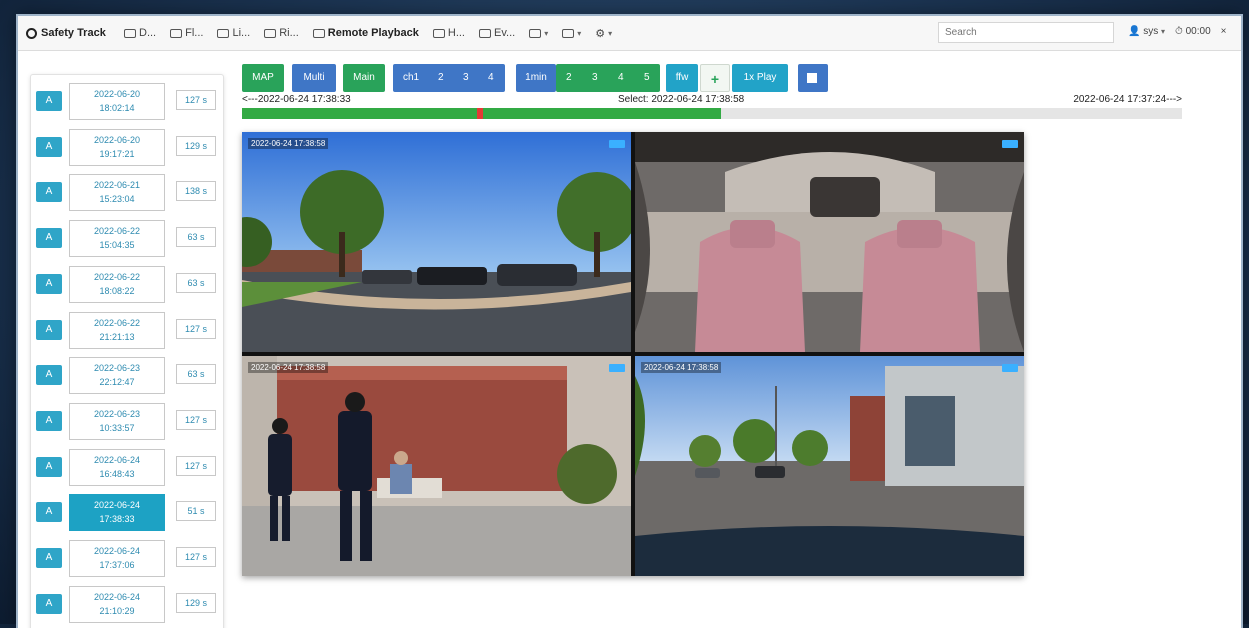  What do you see at coordinates (263, 78) in the screenshot?
I see `map-button: MAP` at bounding box center [263, 78].